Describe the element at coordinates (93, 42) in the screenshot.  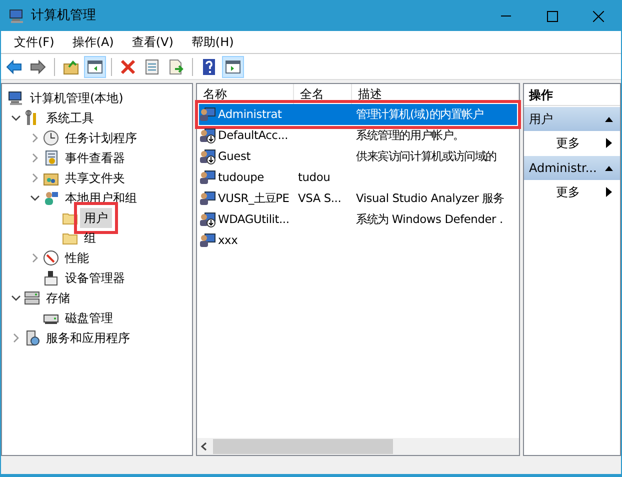
I see `menu-item: 操作(A)` at that location.